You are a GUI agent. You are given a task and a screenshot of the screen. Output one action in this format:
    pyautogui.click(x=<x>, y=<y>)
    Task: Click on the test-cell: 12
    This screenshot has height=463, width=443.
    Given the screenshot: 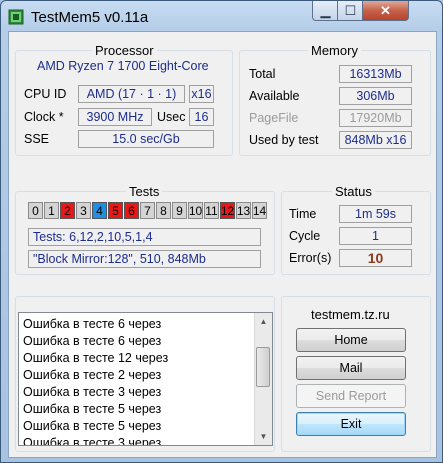 What is the action you would take?
    pyautogui.click(x=227, y=210)
    